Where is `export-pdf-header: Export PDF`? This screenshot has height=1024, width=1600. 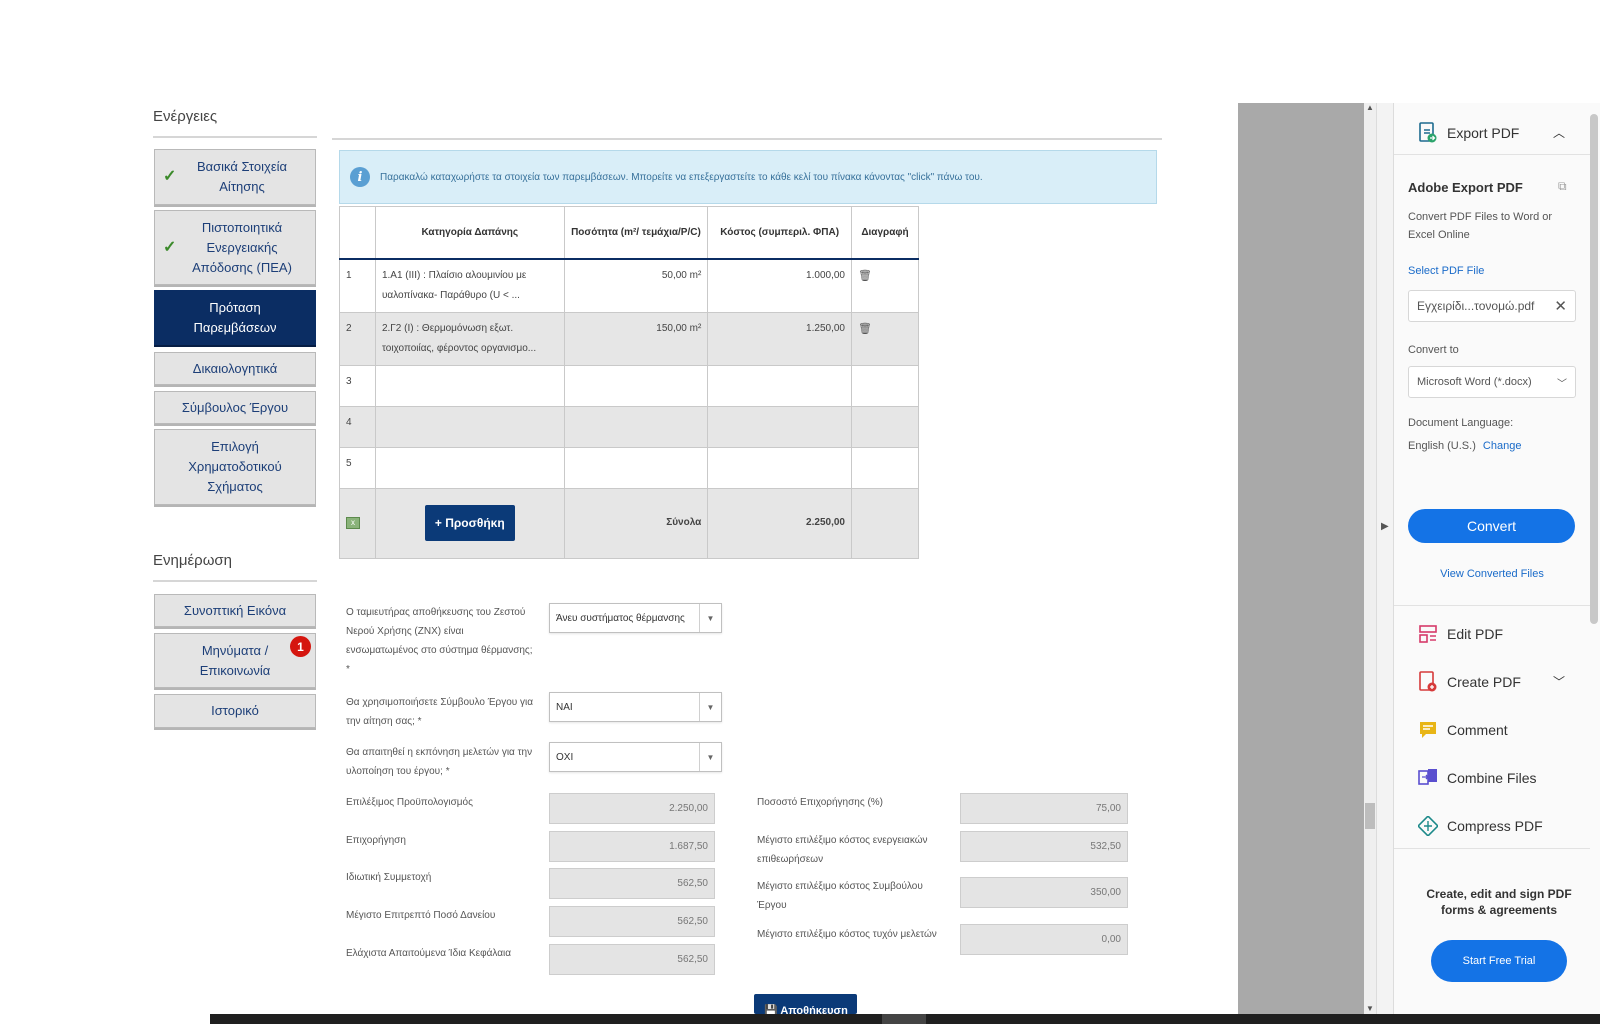
export-pdf-header: Export PDF is located at coordinates (1468, 133).